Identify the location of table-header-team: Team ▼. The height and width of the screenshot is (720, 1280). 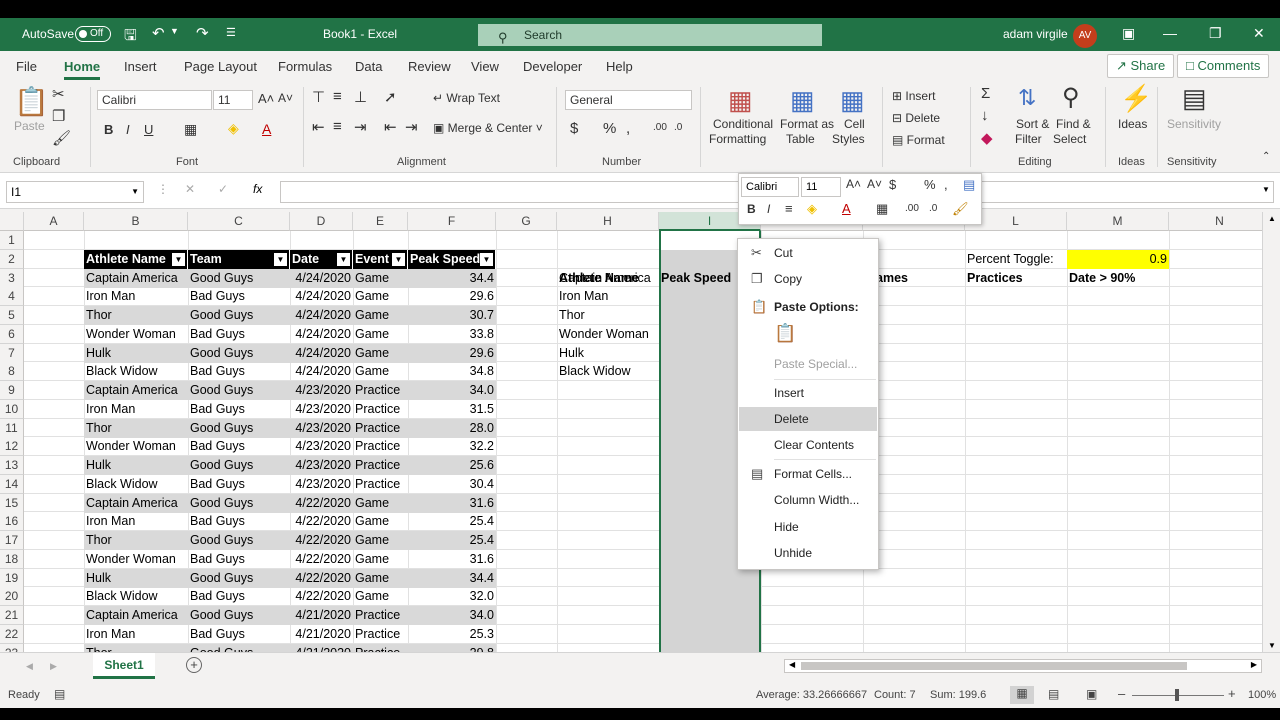
(239, 259).